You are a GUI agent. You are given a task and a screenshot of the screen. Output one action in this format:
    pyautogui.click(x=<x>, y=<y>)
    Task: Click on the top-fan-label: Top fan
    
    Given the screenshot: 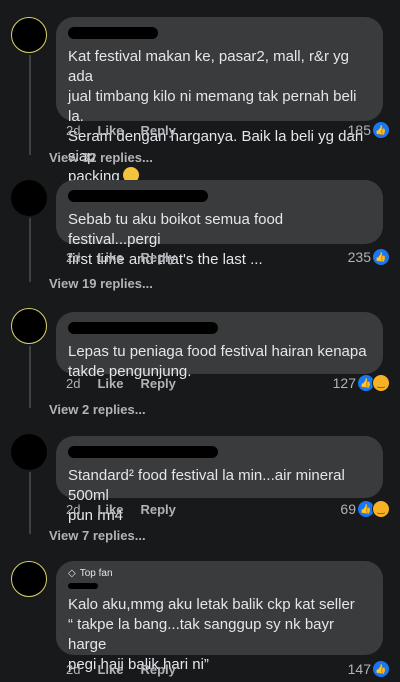 What is the action you would take?
    pyautogui.click(x=96, y=573)
    